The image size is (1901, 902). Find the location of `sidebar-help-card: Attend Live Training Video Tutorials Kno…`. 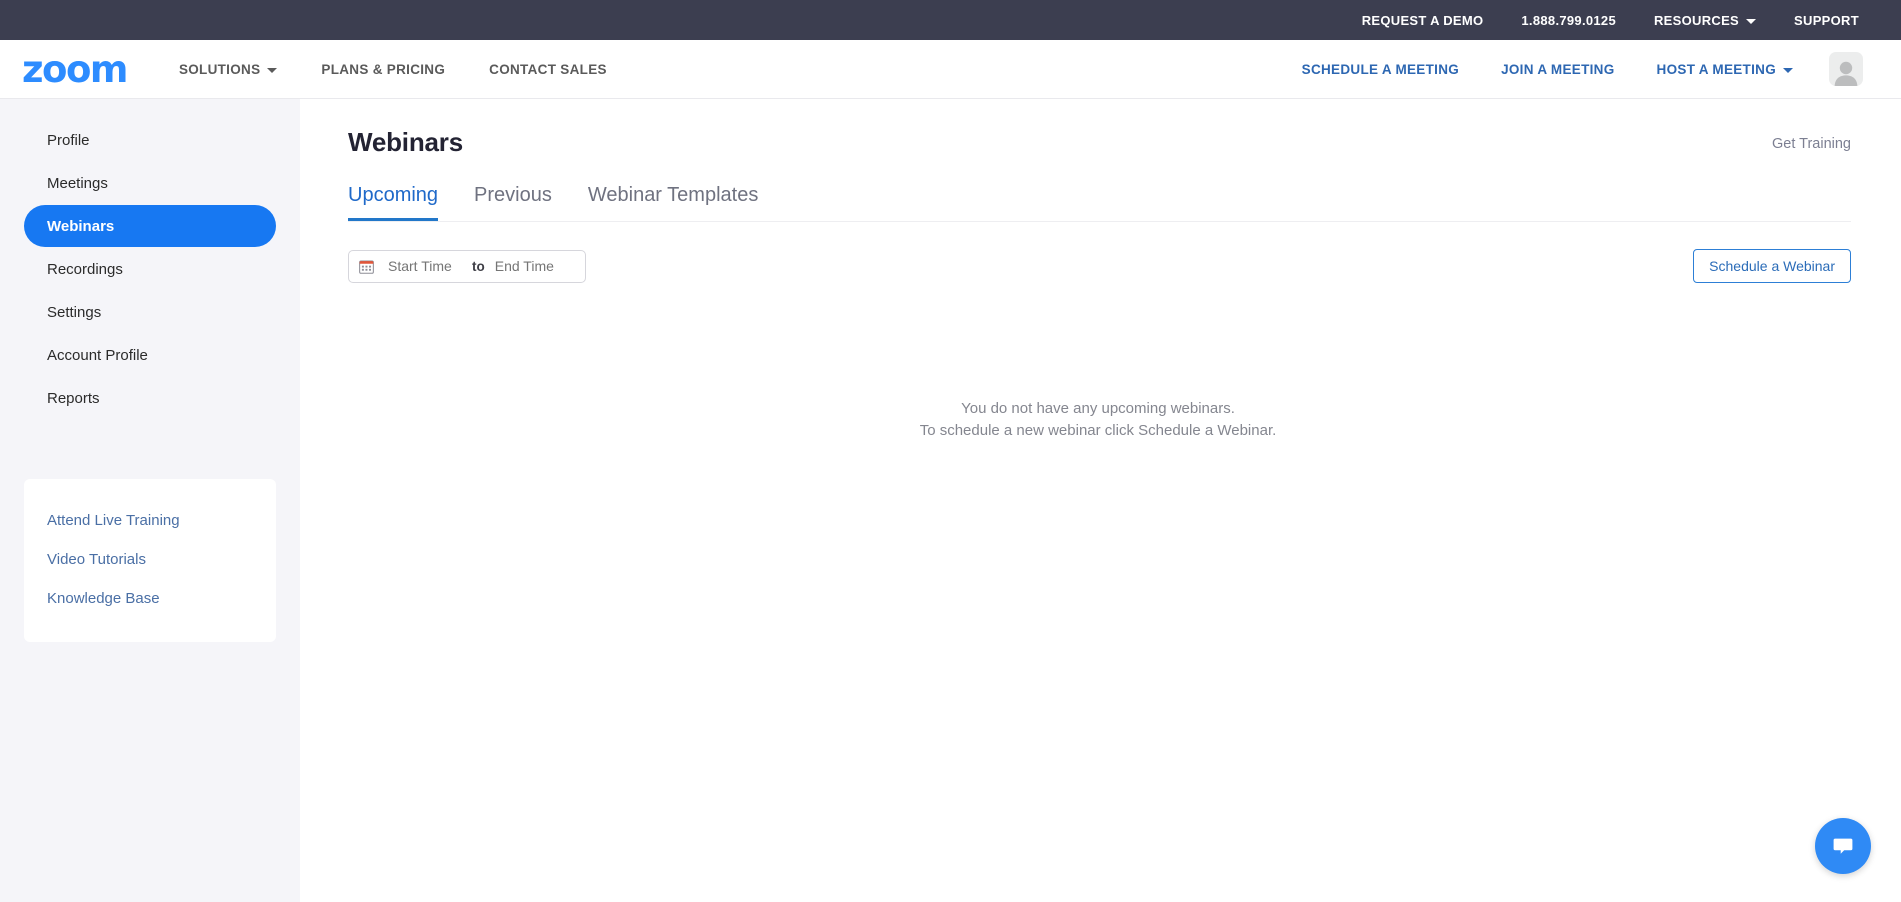

sidebar-help-card: Attend Live Training Video Tutorials Kno… is located at coordinates (150, 560).